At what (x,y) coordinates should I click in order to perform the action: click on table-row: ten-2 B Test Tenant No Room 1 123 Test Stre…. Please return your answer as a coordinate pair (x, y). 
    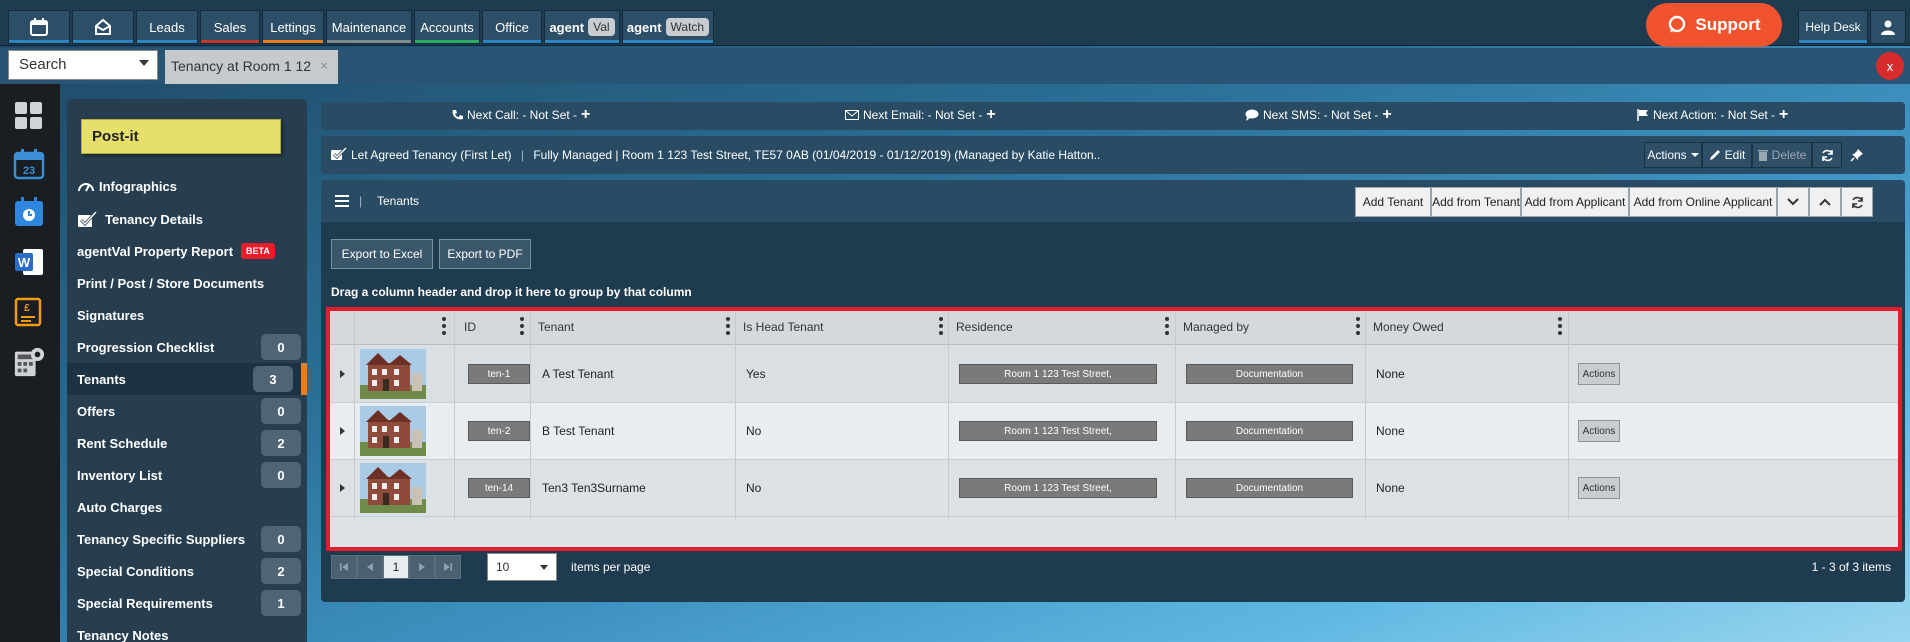
    Looking at the image, I should click on (1114, 431).